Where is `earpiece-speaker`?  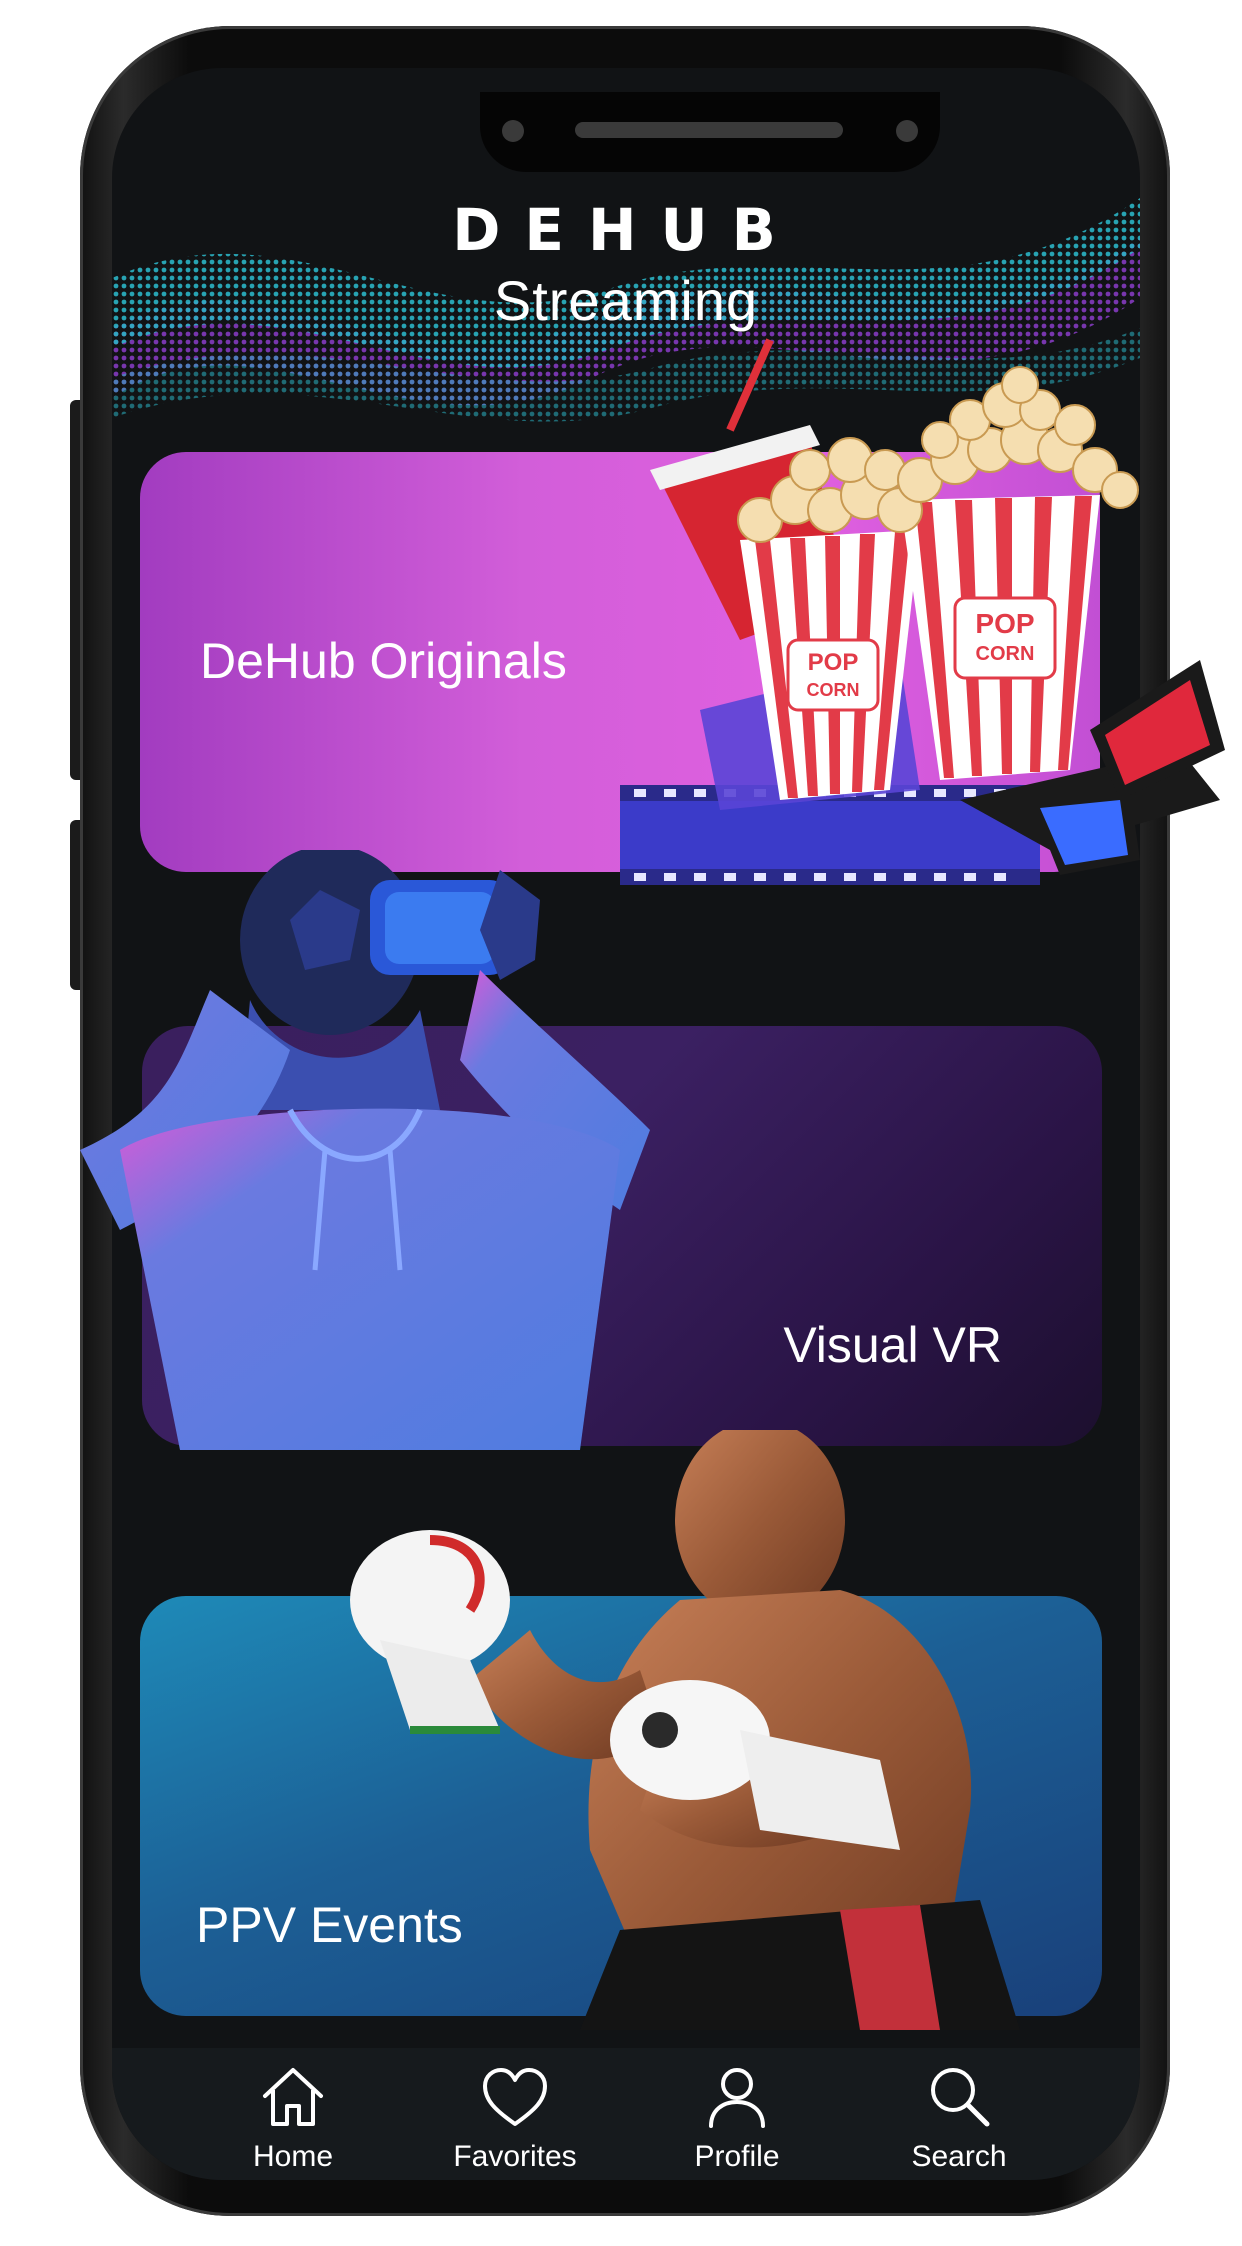
earpiece-speaker is located at coordinates (709, 130).